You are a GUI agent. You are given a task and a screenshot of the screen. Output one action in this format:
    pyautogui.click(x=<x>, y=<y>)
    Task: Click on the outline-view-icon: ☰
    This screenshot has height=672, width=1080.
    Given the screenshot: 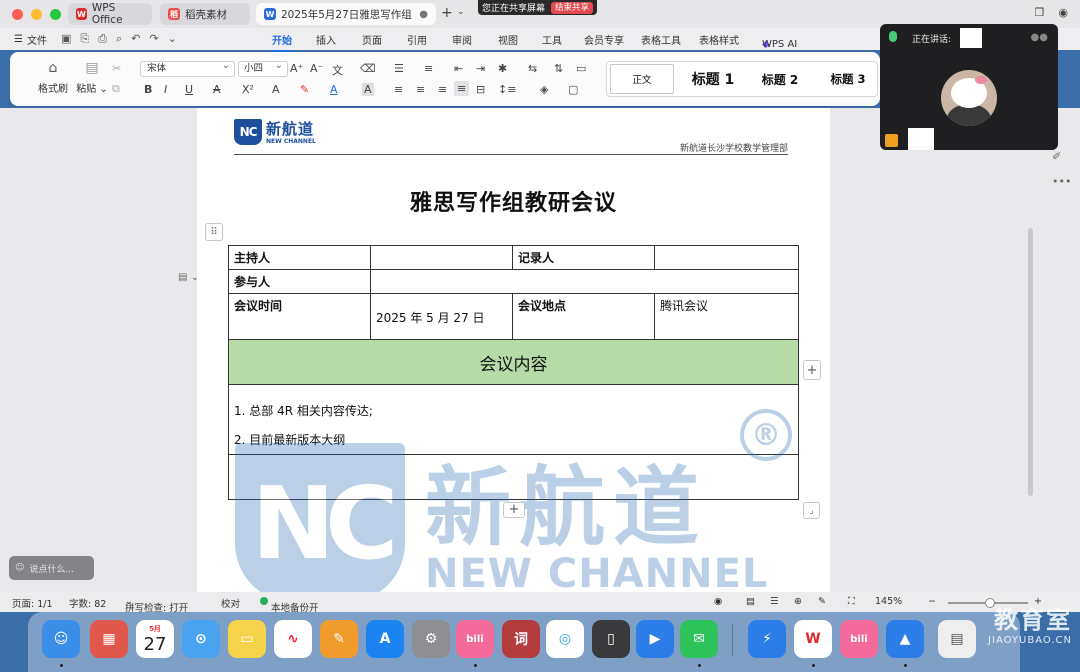 What is the action you would take?
    pyautogui.click(x=774, y=601)
    